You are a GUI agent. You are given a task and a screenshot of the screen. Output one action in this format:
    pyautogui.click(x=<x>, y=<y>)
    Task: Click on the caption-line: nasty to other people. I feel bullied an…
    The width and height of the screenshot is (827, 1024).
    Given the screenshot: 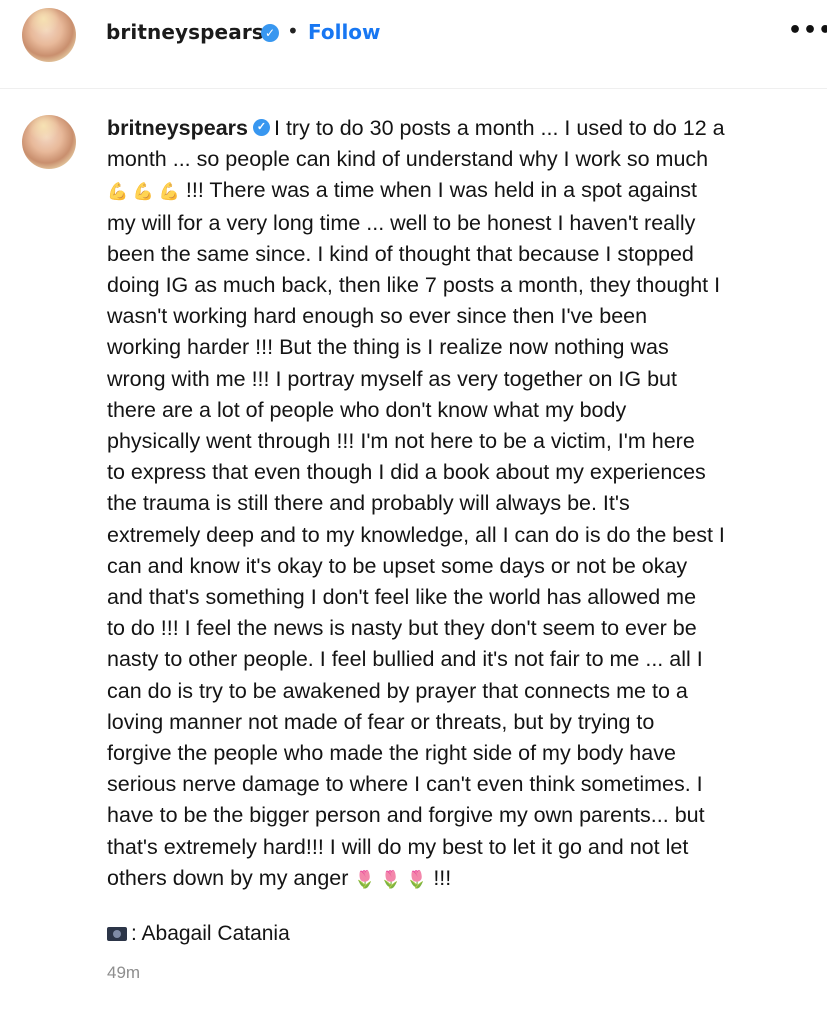 What is the action you would take?
    pyautogui.click(x=405, y=659)
    